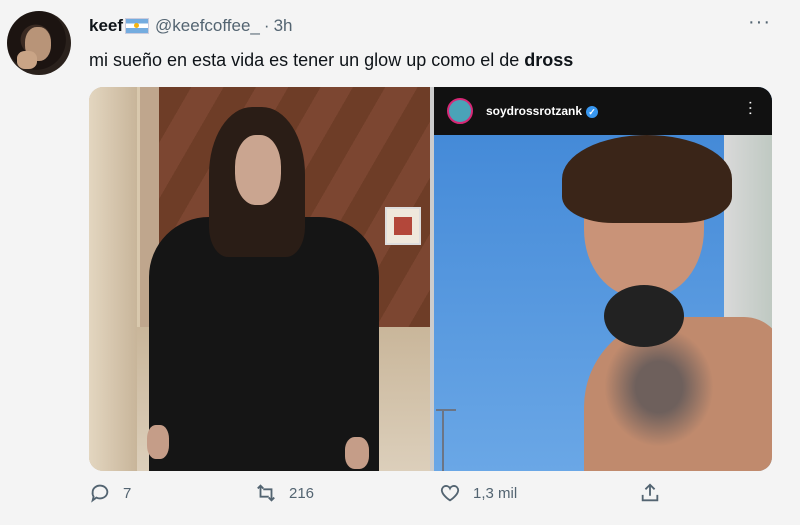 The height and width of the screenshot is (525, 800). Describe the element at coordinates (592, 112) in the screenshot. I see `verified-badge-icon: ✓` at that location.